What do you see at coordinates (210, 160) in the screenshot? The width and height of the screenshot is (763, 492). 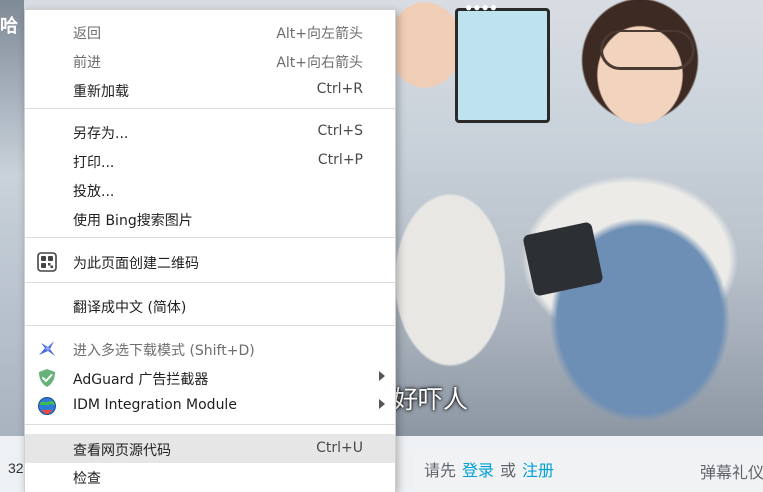 I see `menu-item-print: 打印... Ctrl+P` at bounding box center [210, 160].